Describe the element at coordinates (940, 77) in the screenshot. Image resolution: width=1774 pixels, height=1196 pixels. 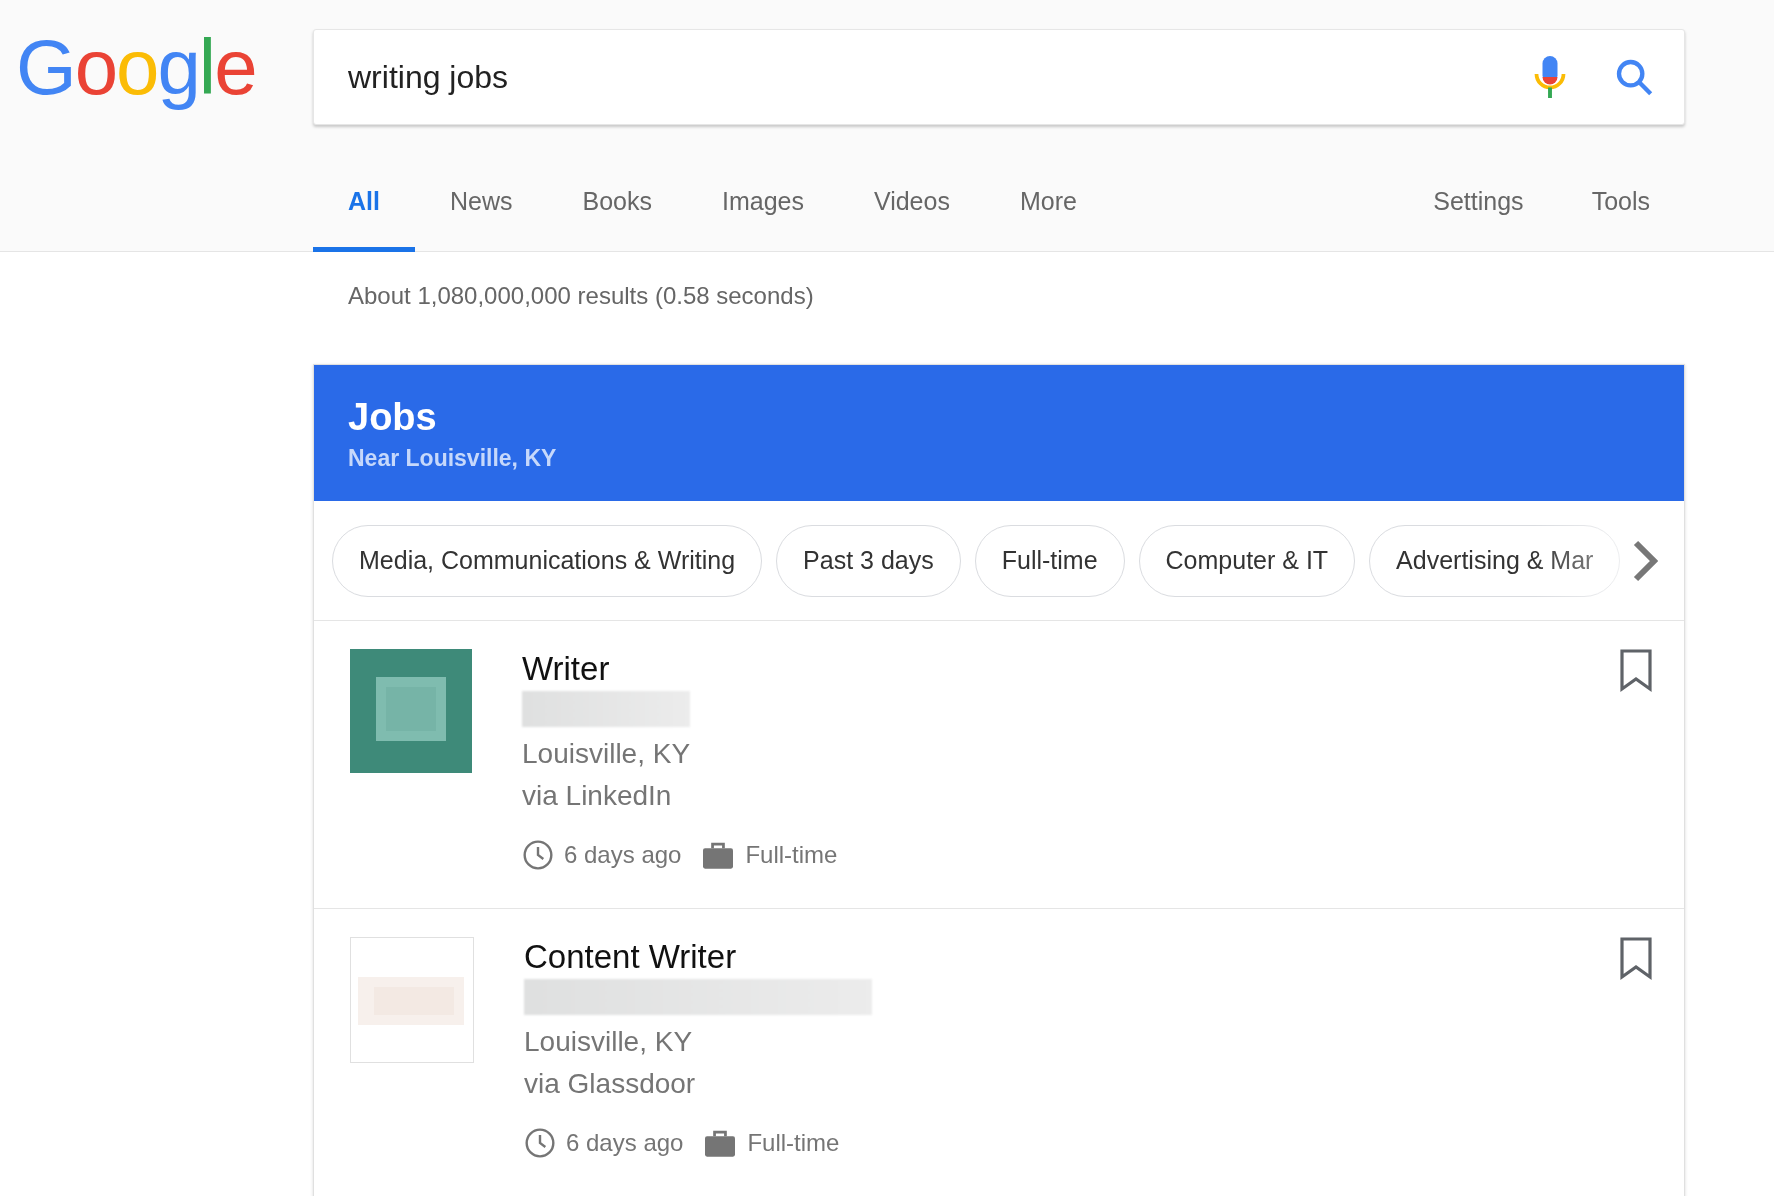
I see `search-input: writing jobs` at that location.